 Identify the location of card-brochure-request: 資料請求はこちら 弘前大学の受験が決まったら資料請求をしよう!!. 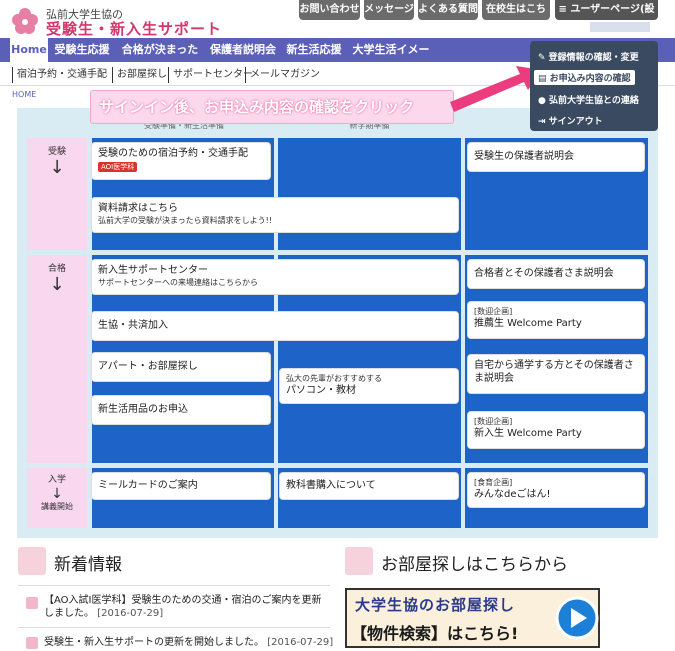
(275, 215).